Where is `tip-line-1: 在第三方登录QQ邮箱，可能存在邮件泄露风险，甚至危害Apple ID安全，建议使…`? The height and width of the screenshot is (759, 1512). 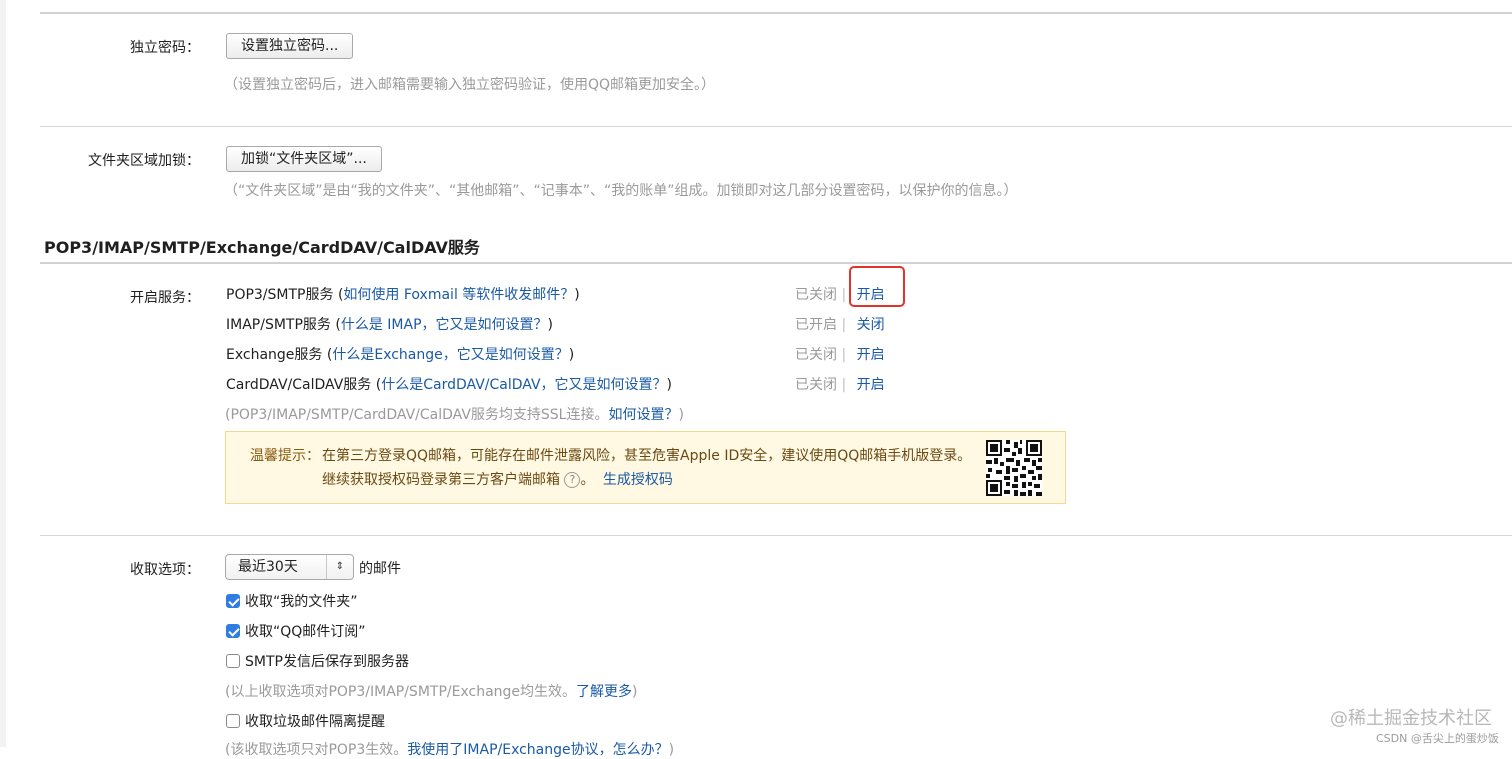 tip-line-1: 在第三方登录QQ邮箱，可能存在邮件泄露风险，甚至危害Apple ID安全，建议使… is located at coordinates (647, 456).